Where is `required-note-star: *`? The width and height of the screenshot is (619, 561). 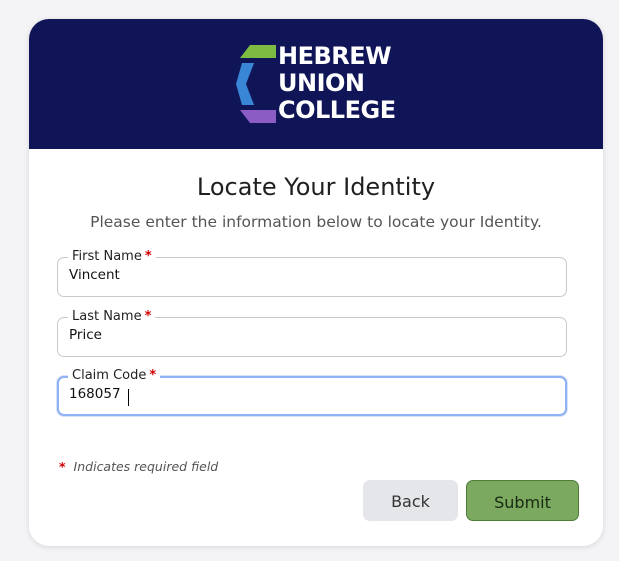
required-note-star: * is located at coordinates (62, 466).